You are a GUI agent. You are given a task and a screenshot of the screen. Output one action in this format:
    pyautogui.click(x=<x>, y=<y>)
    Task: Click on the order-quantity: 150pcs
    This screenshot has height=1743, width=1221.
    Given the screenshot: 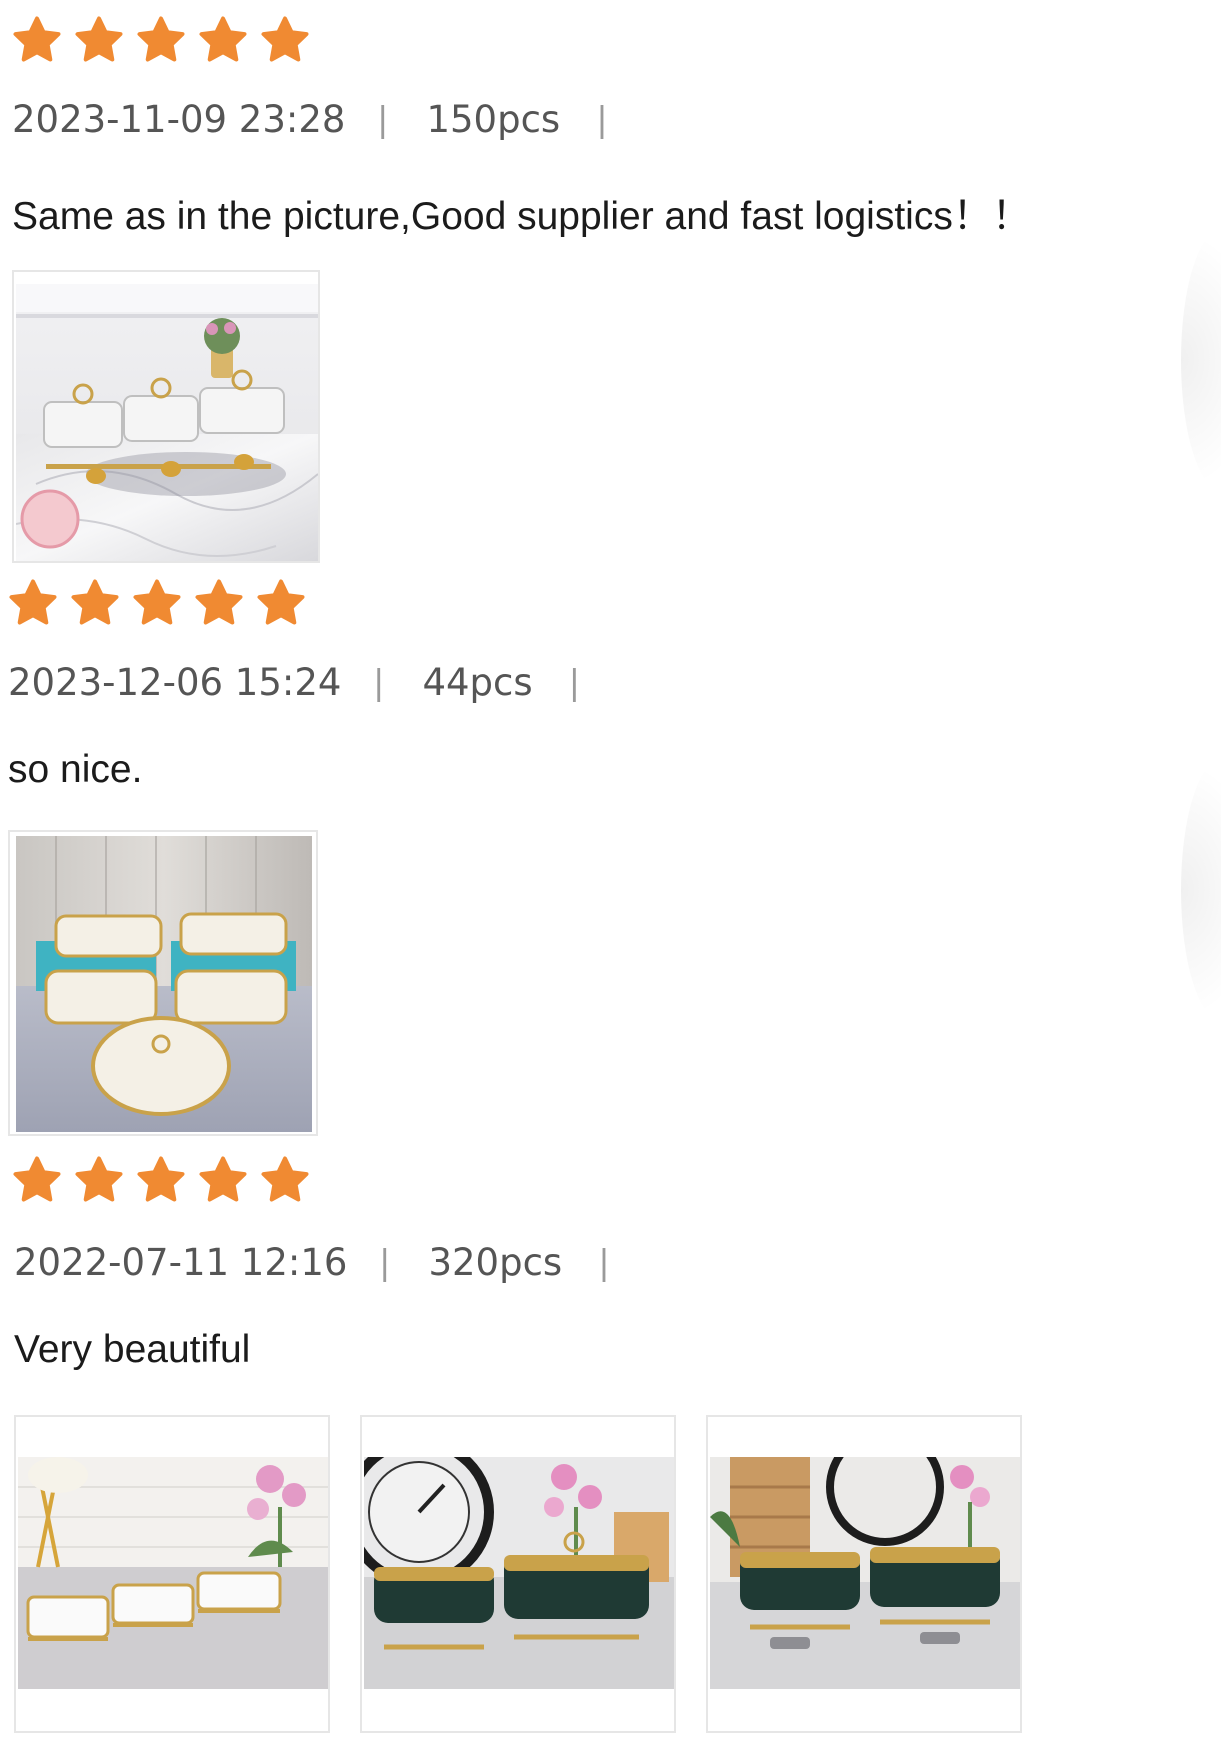 What is the action you would take?
    pyautogui.click(x=493, y=119)
    